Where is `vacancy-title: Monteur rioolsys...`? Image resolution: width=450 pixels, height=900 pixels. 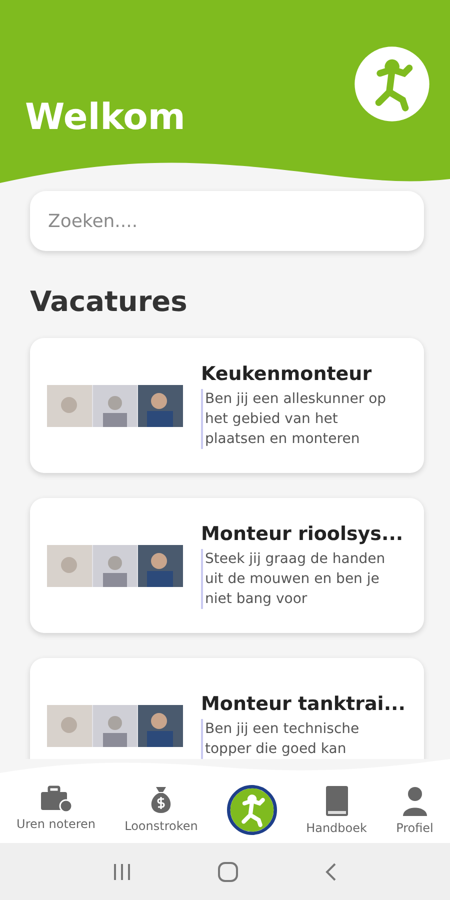
vacancy-title: Monteur rioolsys... is located at coordinates (302, 533).